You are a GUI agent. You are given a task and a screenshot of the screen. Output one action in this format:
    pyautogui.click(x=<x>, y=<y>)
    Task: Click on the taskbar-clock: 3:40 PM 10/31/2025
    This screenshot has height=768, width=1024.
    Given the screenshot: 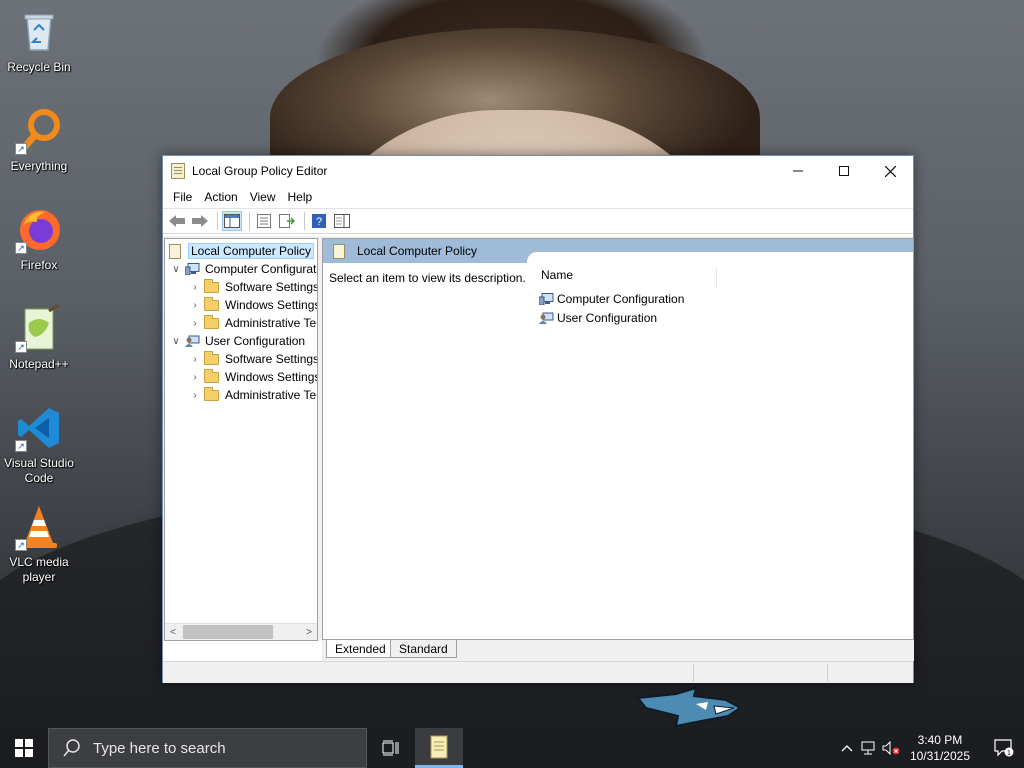 What is the action you would take?
    pyautogui.click(x=940, y=748)
    